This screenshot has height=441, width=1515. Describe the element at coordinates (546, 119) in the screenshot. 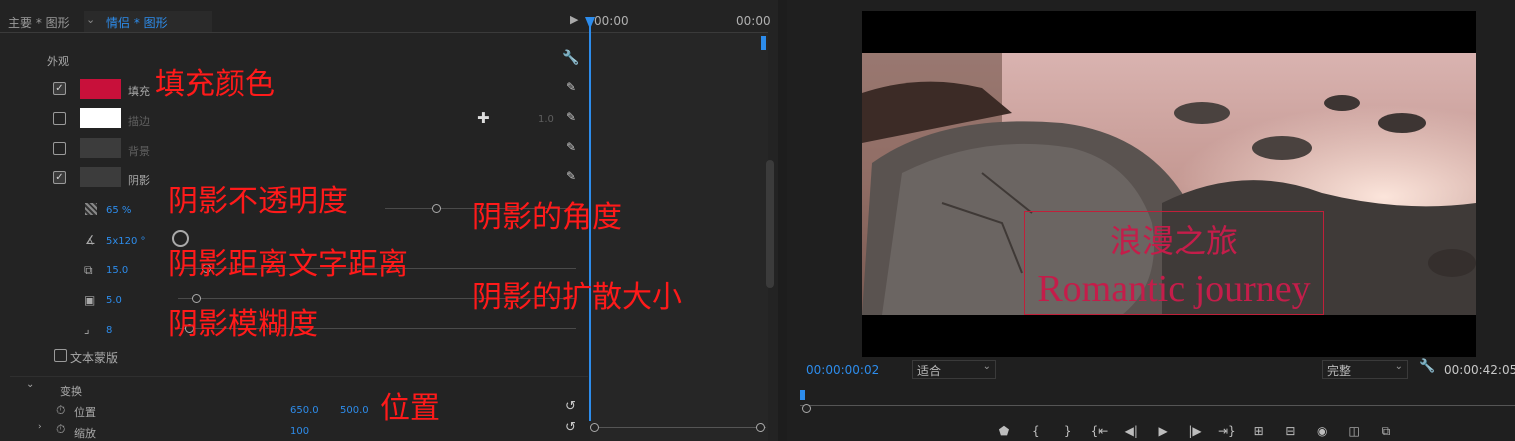

I see `stroke-width-value: 1.0` at that location.